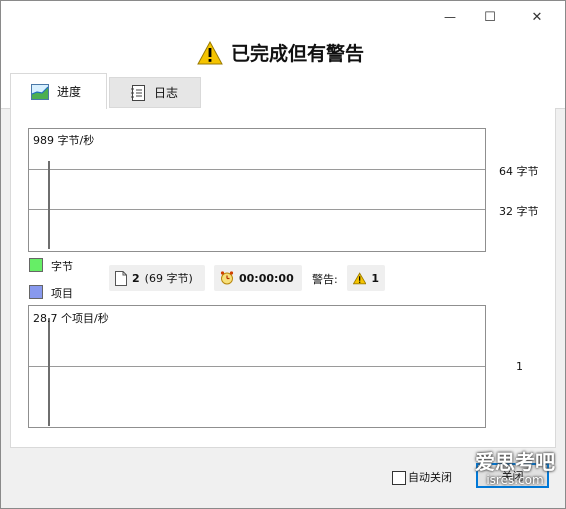  What do you see at coordinates (266, 278) in the screenshot?
I see `elapsed-time-value: 00:00:00` at bounding box center [266, 278].